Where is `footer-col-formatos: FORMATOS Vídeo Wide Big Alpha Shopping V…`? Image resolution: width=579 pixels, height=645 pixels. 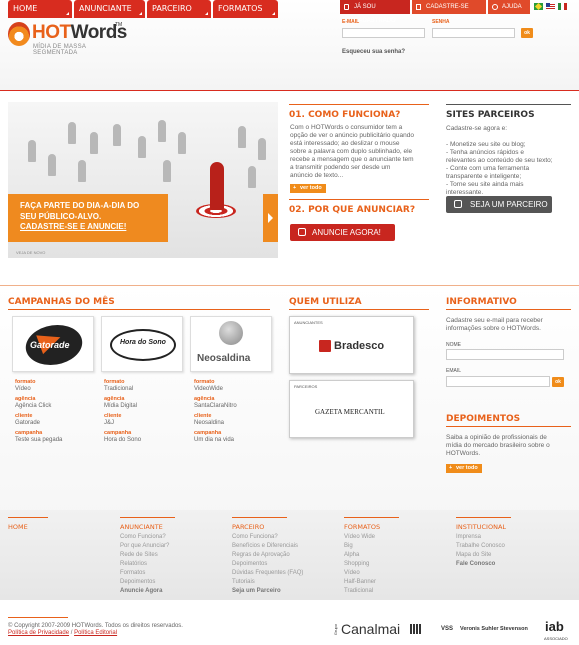
footer-col-formatos: FORMATOS Vídeo Wide Big Alpha Shopping V… is located at coordinates (362, 558).